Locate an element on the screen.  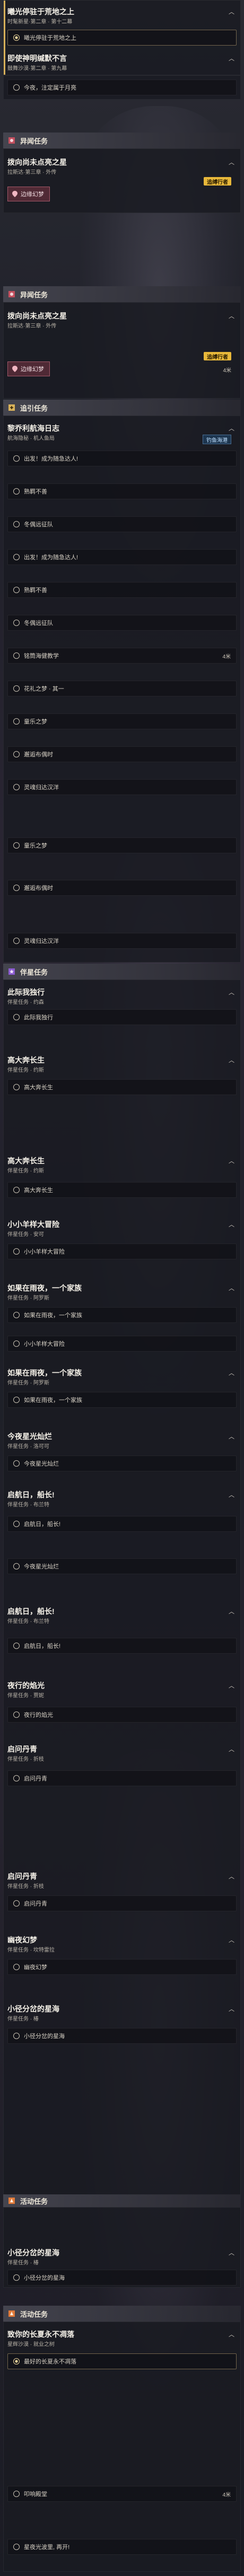
quest-title: 夜行的焰光 is located at coordinates (122, 1685).